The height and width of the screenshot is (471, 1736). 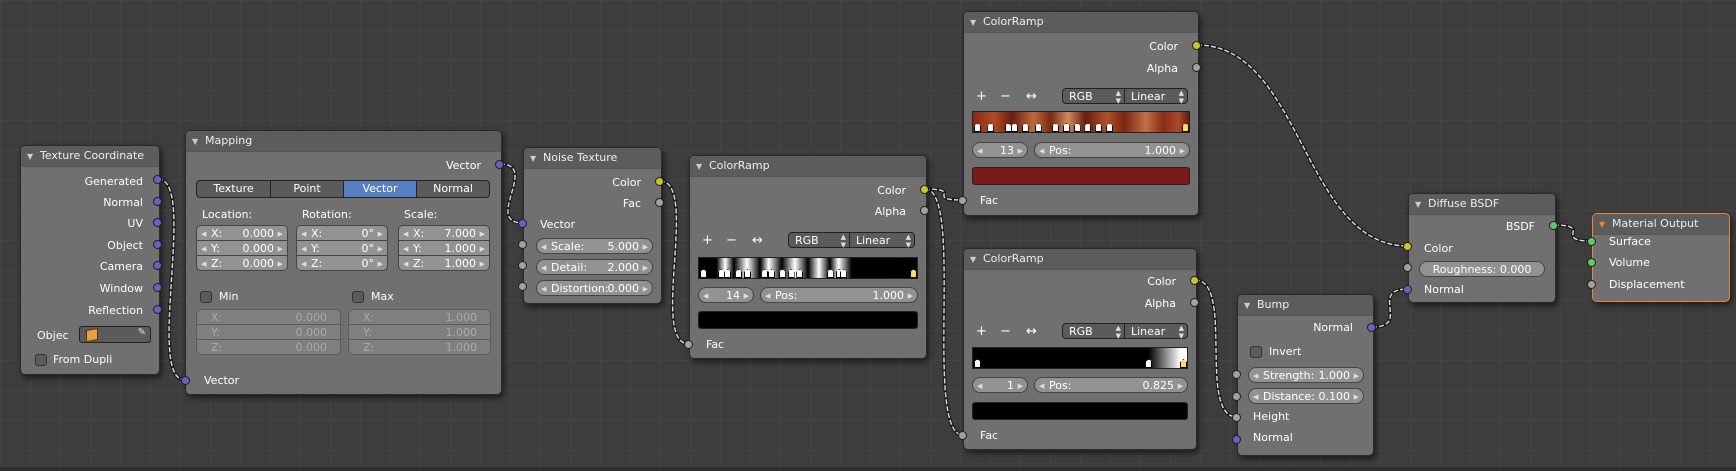 I want to click on location-y-field: ◀ Y: 0.000 ▶, so click(x=242, y=248).